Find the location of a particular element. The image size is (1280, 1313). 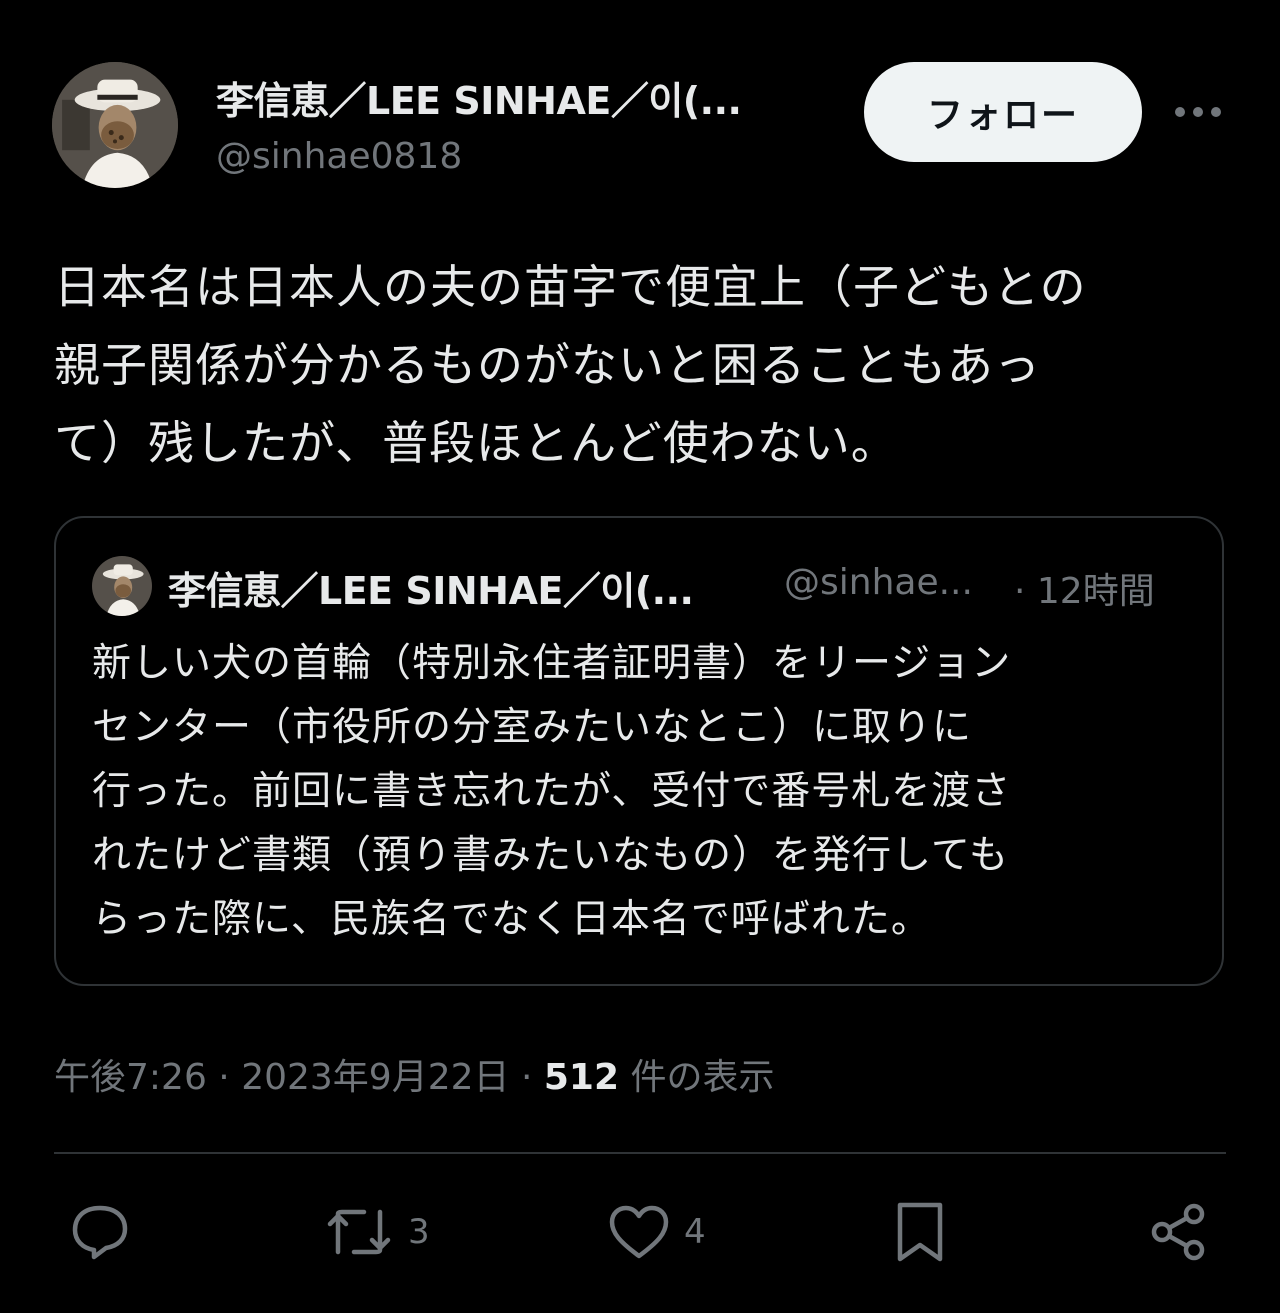

quoted-tweet-avatar is located at coordinates (122, 586).